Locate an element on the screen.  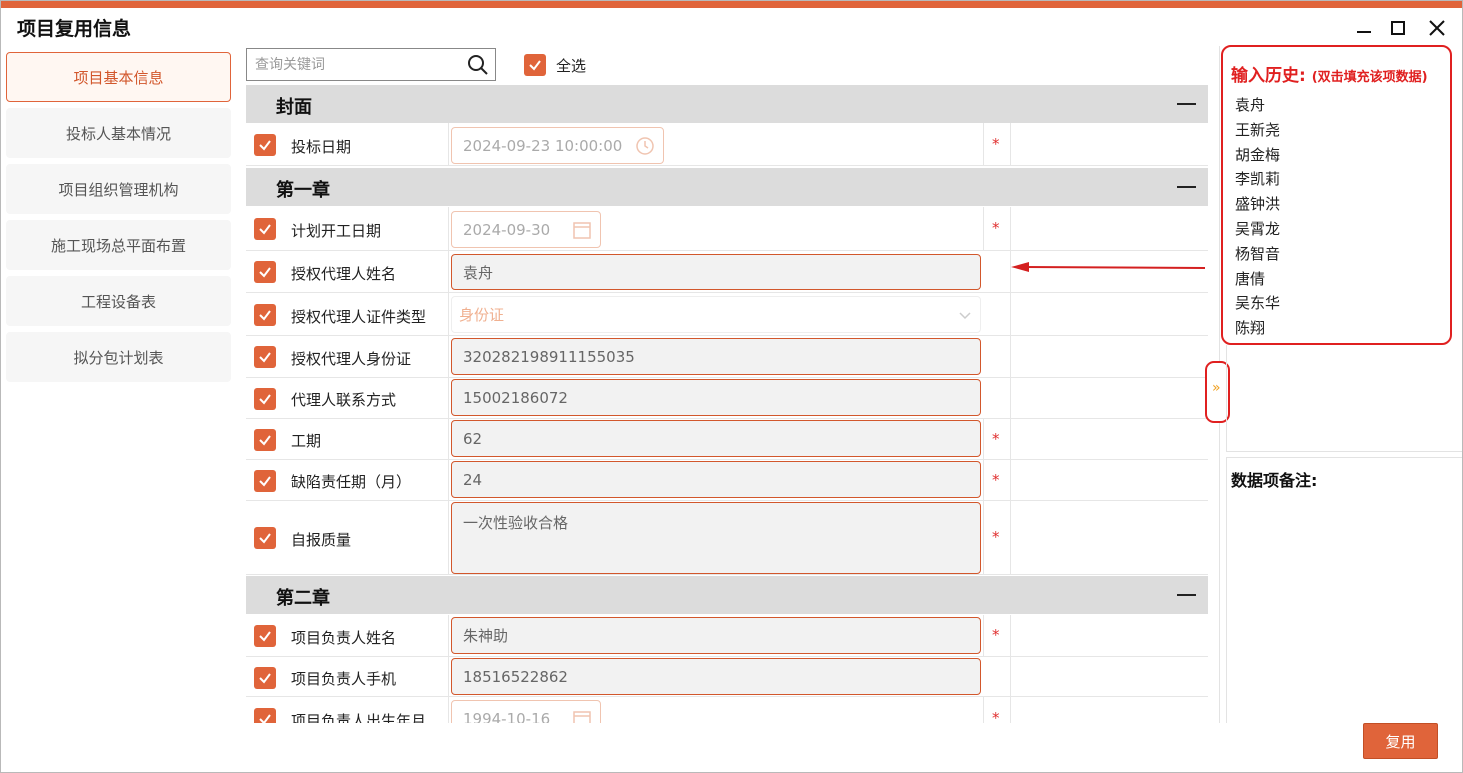
text-field: 袁舟 is located at coordinates (716, 272).